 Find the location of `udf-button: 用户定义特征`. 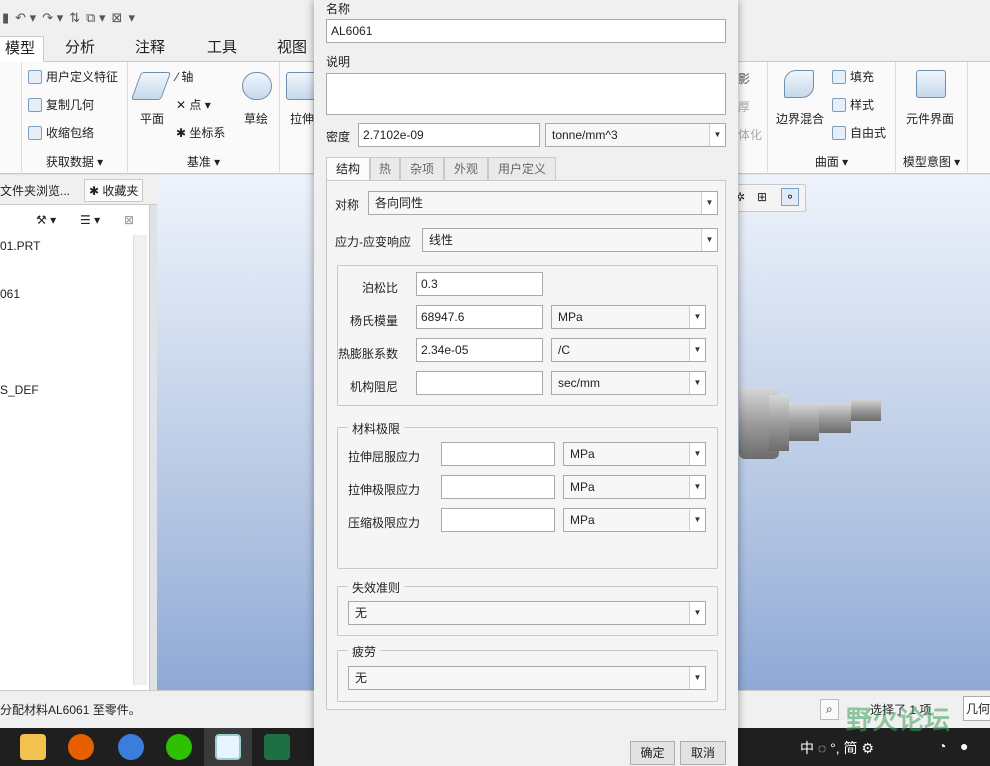

udf-button: 用户定义特征 is located at coordinates (73, 76).